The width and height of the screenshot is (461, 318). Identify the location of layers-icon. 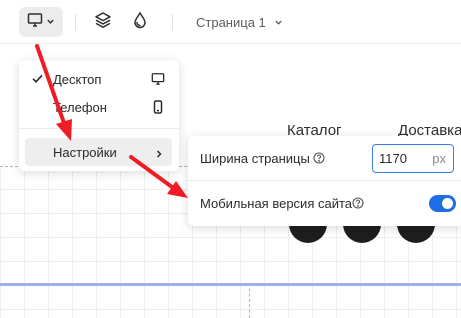
(103, 22).